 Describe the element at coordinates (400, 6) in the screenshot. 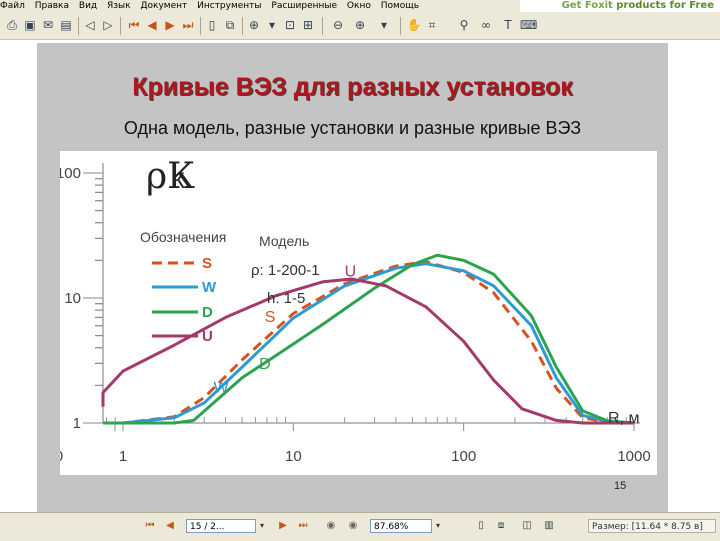

I see `menu-item-help: Помощь` at that location.